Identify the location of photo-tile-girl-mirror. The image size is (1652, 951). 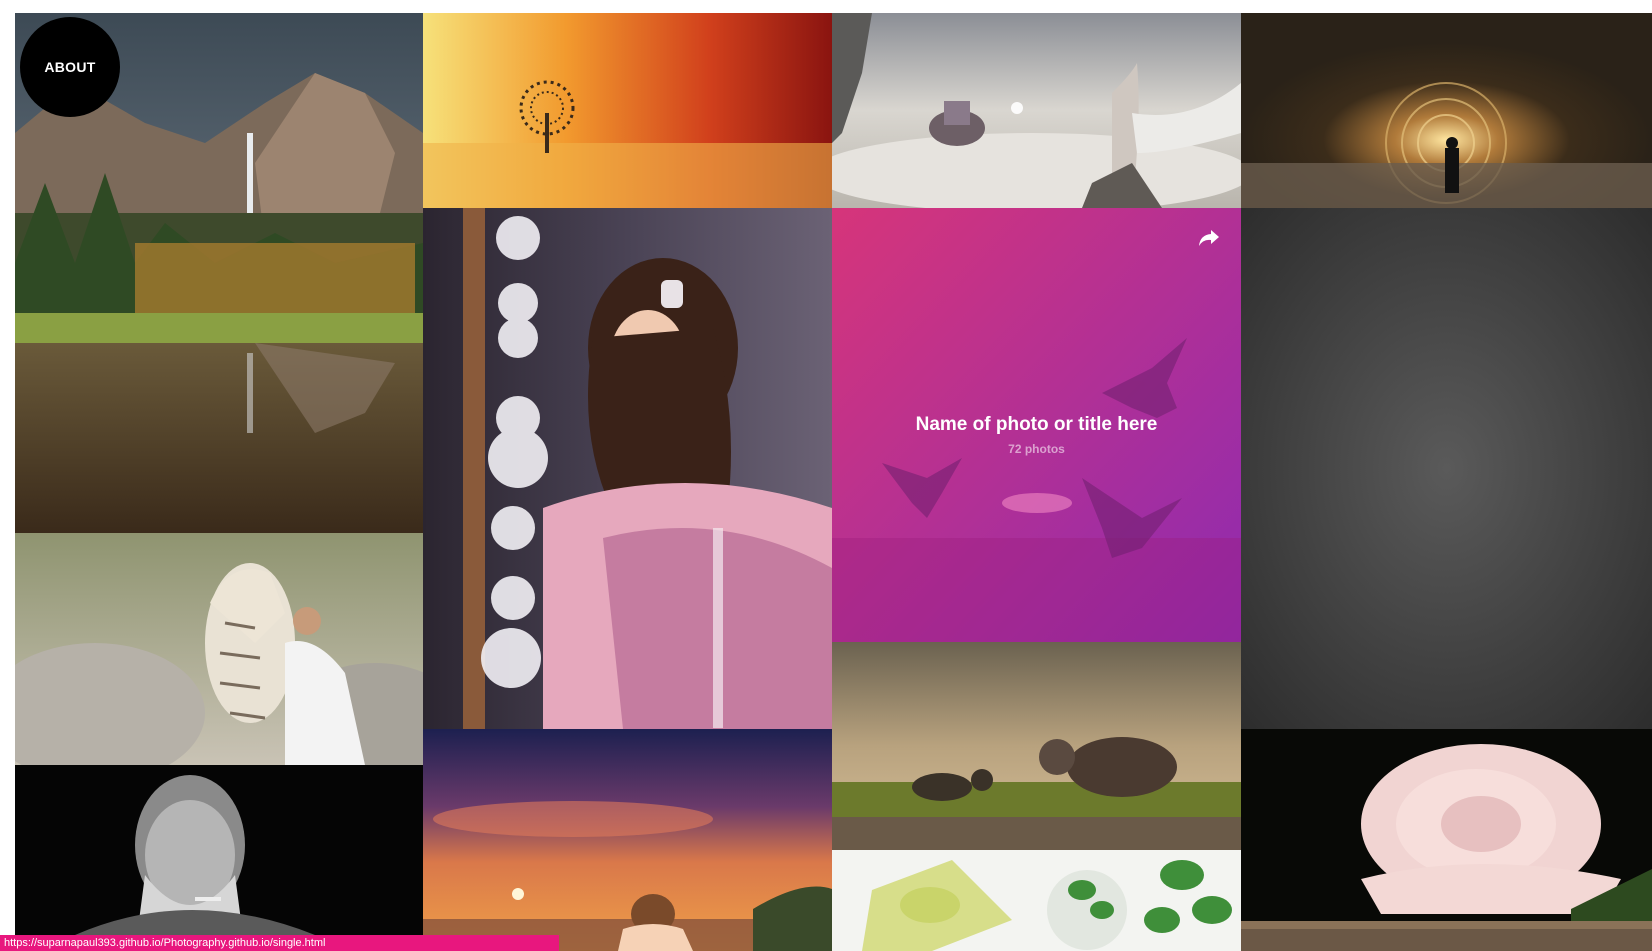
(627, 468).